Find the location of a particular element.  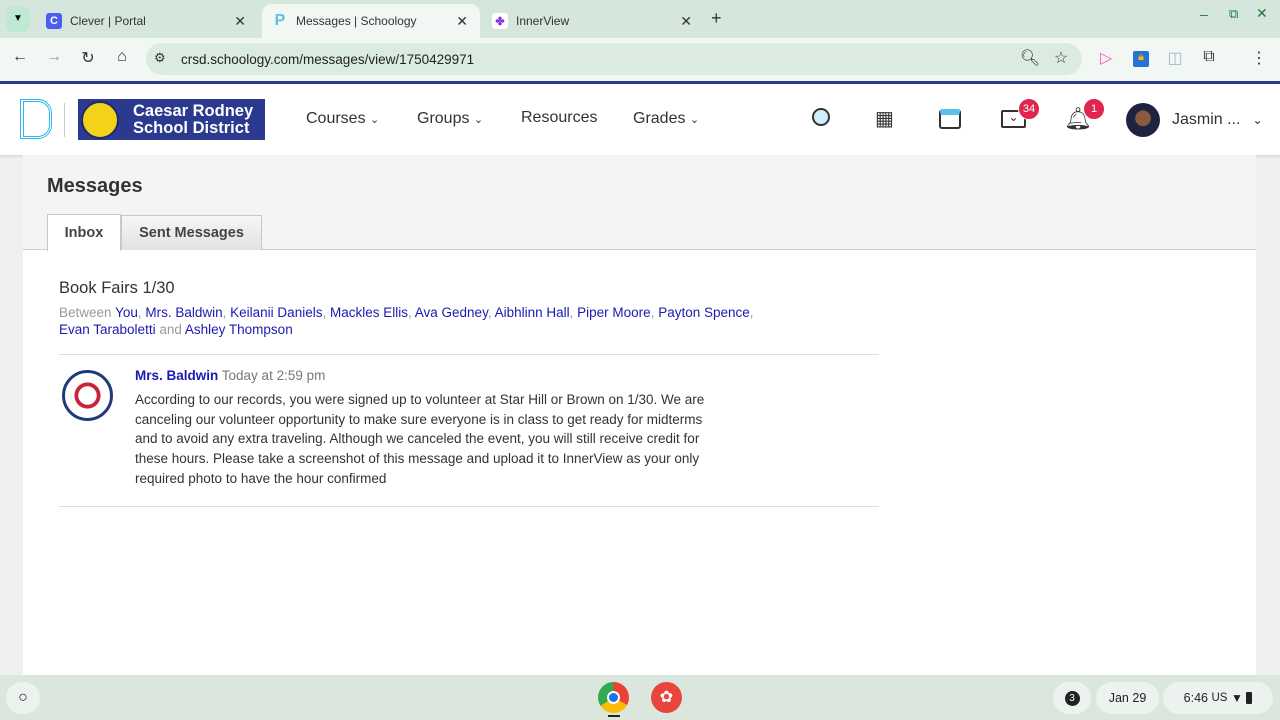

back-icon: ← is located at coordinates (20, 57).